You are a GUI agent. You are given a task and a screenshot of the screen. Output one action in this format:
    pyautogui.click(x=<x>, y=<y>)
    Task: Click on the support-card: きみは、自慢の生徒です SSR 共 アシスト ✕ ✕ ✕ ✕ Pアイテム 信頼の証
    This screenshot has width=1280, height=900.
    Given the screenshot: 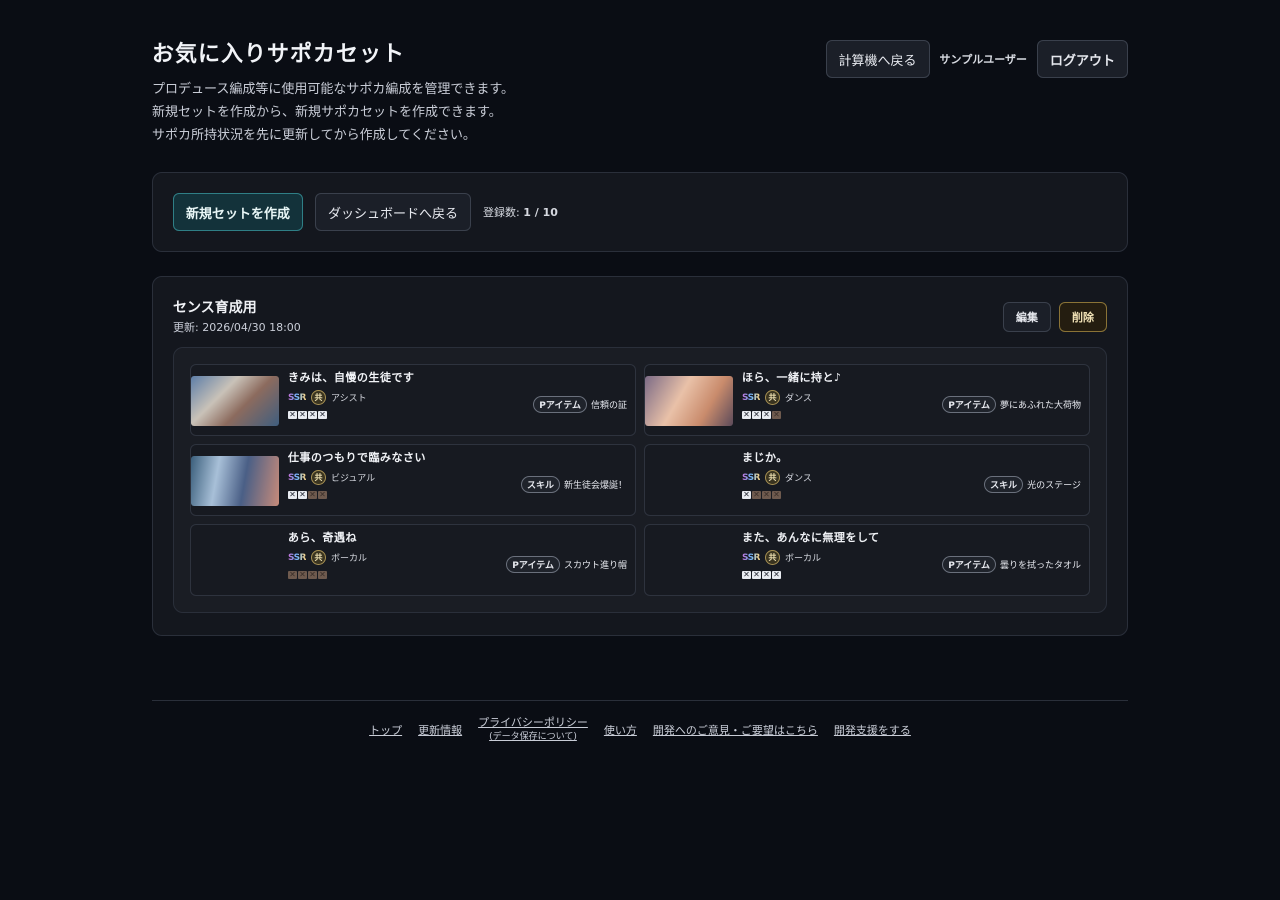 What is the action you would take?
    pyautogui.click(x=413, y=400)
    